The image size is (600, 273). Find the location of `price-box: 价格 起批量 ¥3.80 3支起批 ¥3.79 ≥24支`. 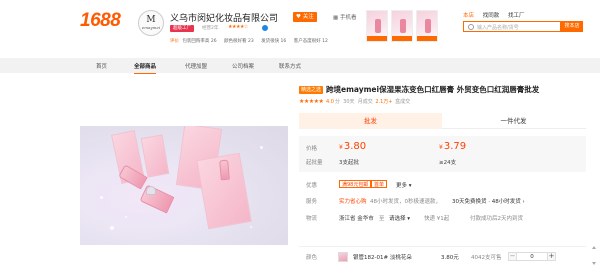

price-box: 价格 起批量 ¥3.80 3支起批 ¥3.79 ≥24支 is located at coordinates (442, 154).